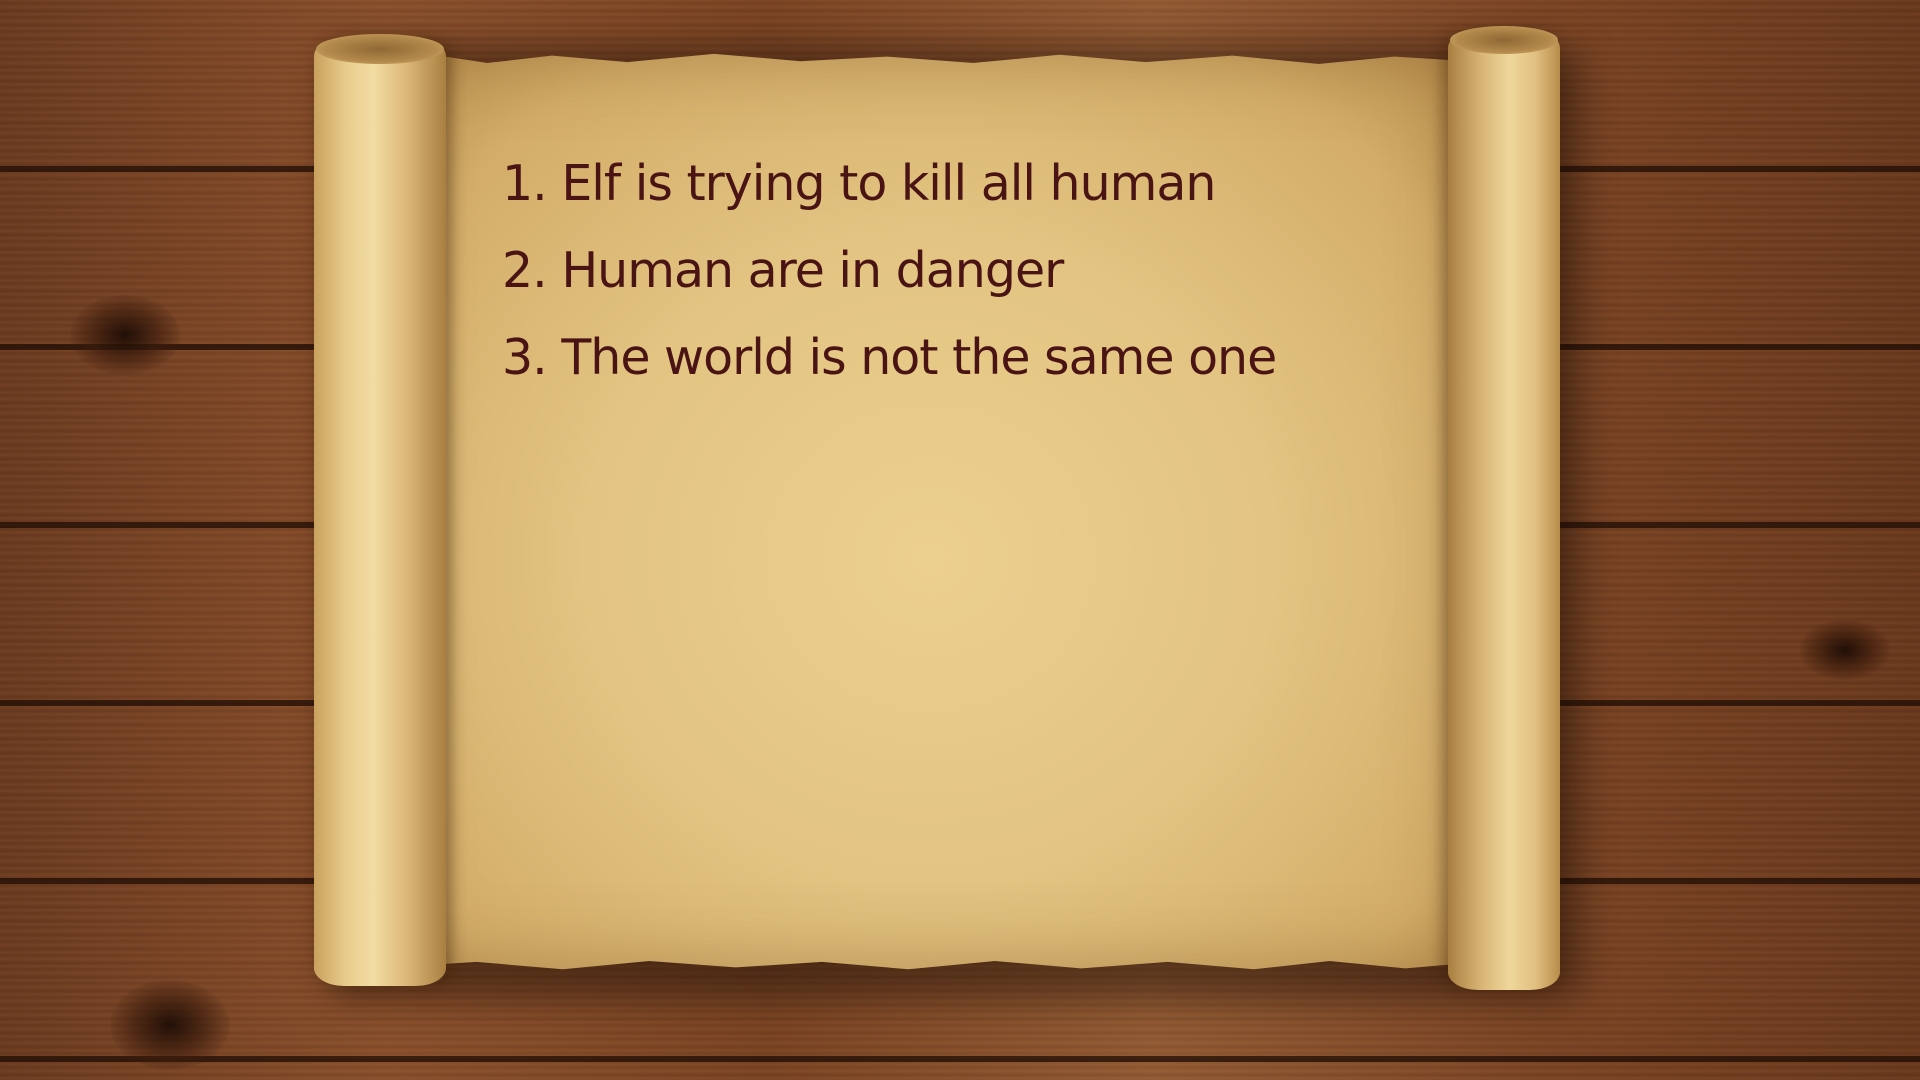  I want to click on list-item: 1. Elf is trying to kill all human, so click(859, 183).